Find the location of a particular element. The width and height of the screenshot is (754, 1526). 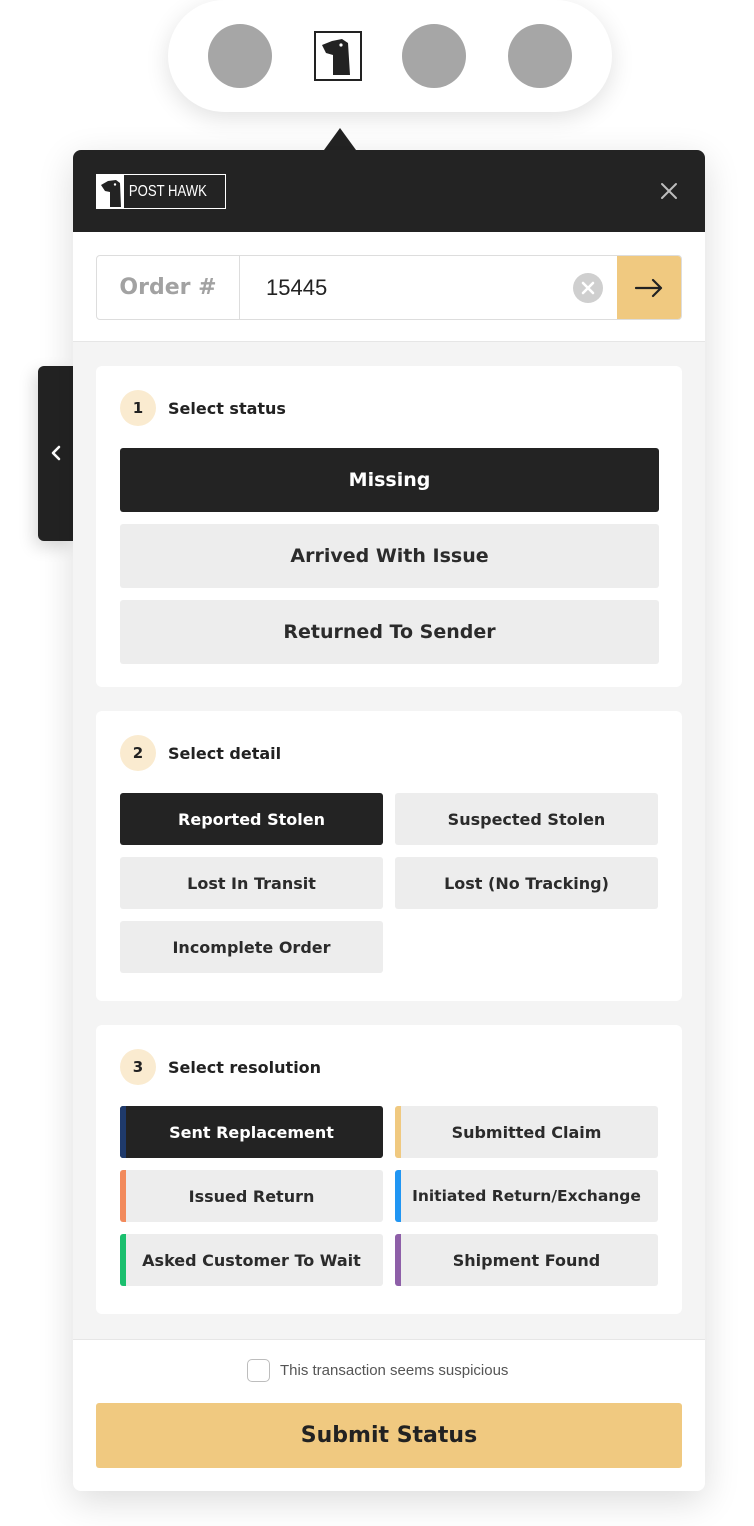

detail-option-incomplete-order: Incomplete Order is located at coordinates (251, 947).